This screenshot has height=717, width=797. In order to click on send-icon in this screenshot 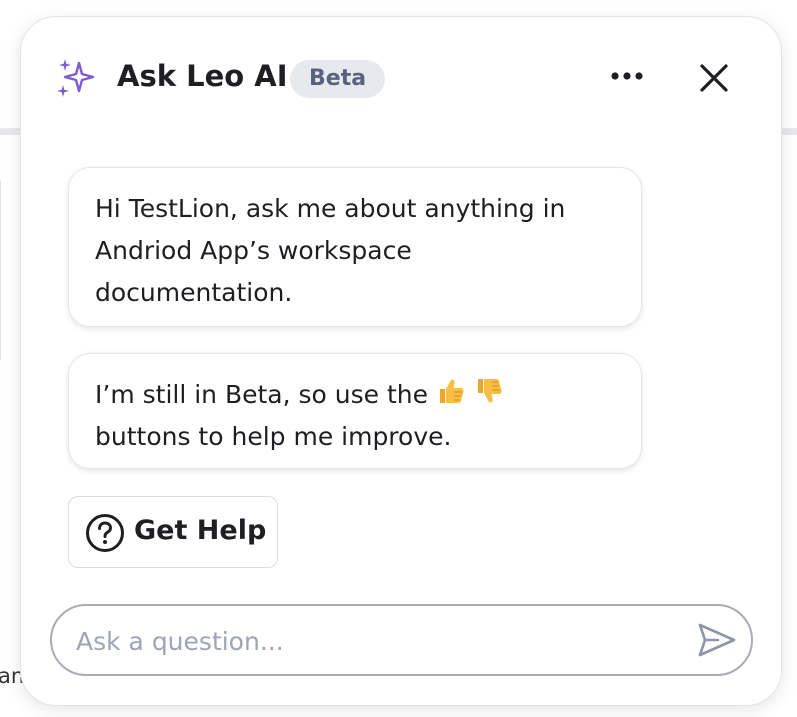, I will do `click(717, 640)`.